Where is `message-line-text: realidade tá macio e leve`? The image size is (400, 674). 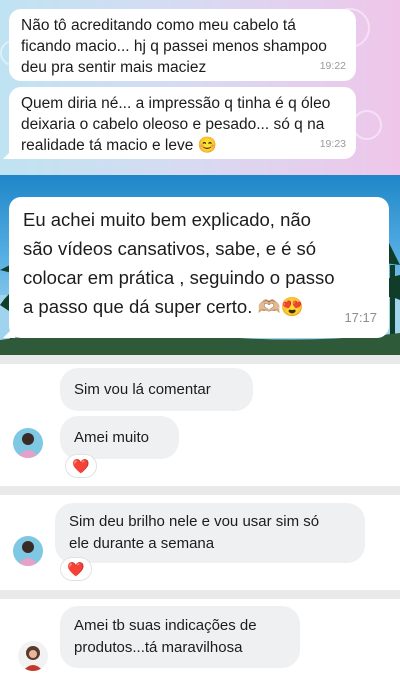
message-line-text: realidade tá macio e leve is located at coordinates (107, 145).